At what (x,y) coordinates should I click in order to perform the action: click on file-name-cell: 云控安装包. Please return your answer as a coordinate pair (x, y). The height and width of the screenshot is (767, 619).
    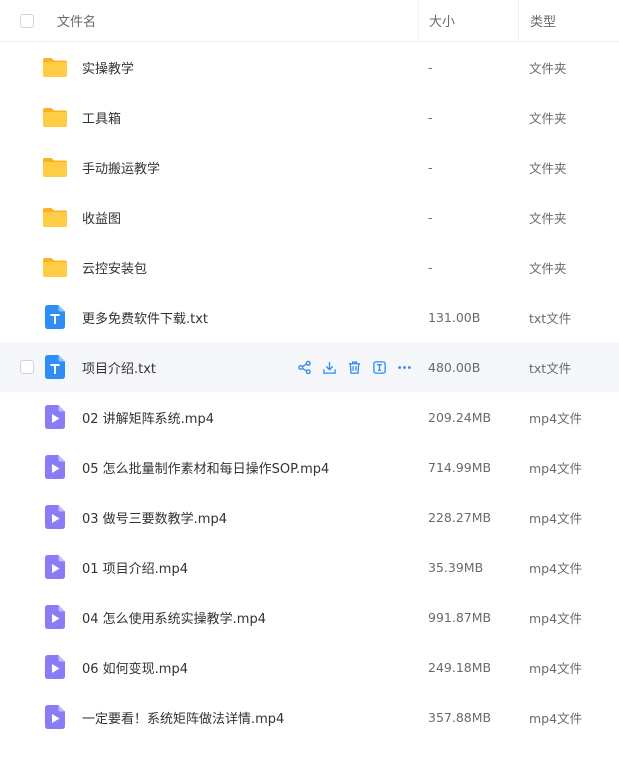
    Looking at the image, I should click on (229, 267).